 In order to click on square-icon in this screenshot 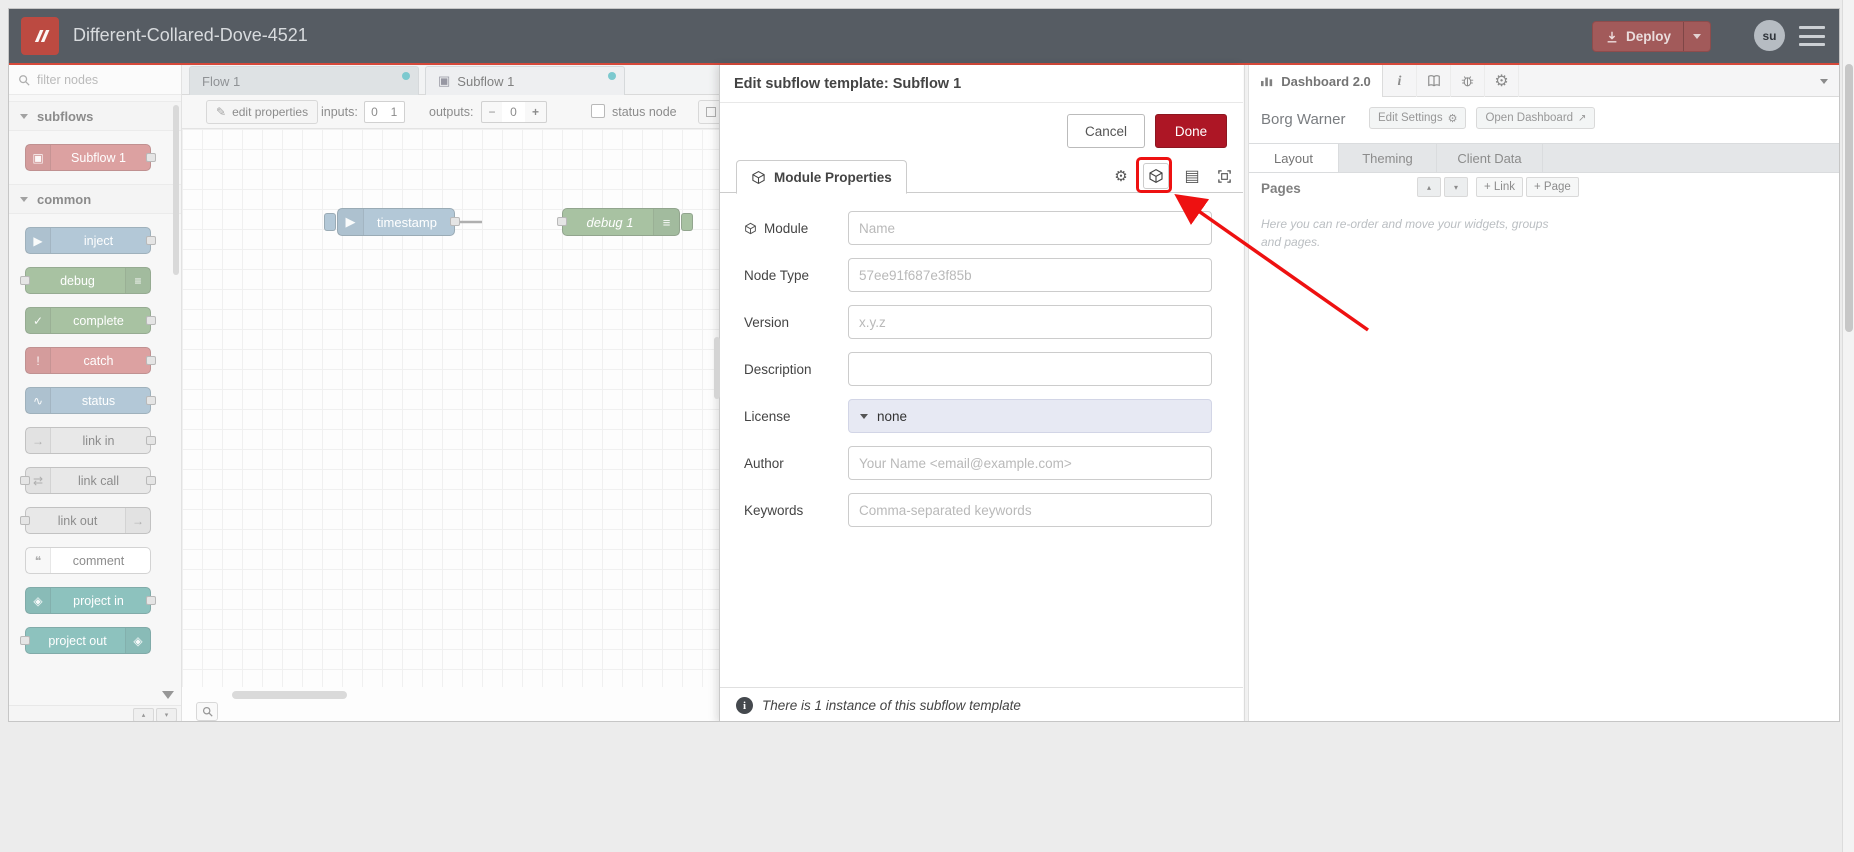, I will do `click(711, 112)`.